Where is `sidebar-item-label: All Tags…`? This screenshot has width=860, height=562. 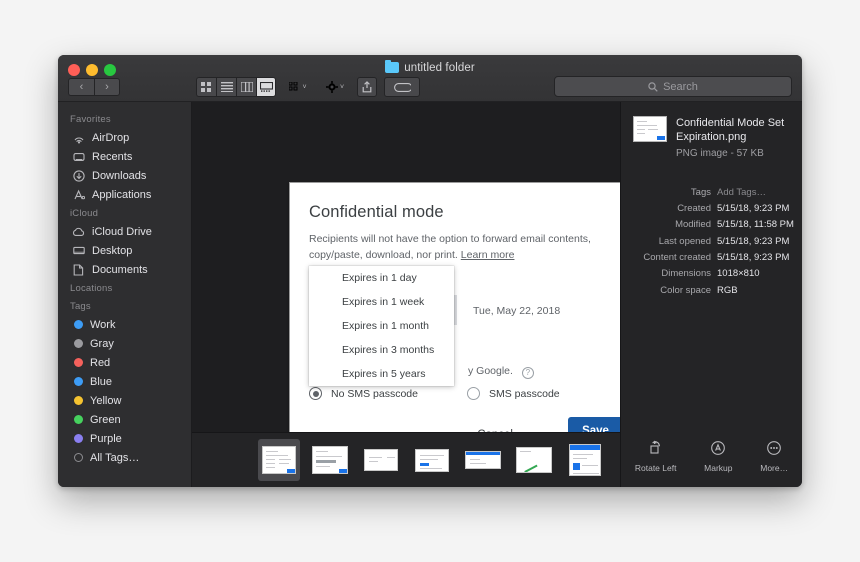
sidebar-item-label: All Tags… is located at coordinates (115, 457).